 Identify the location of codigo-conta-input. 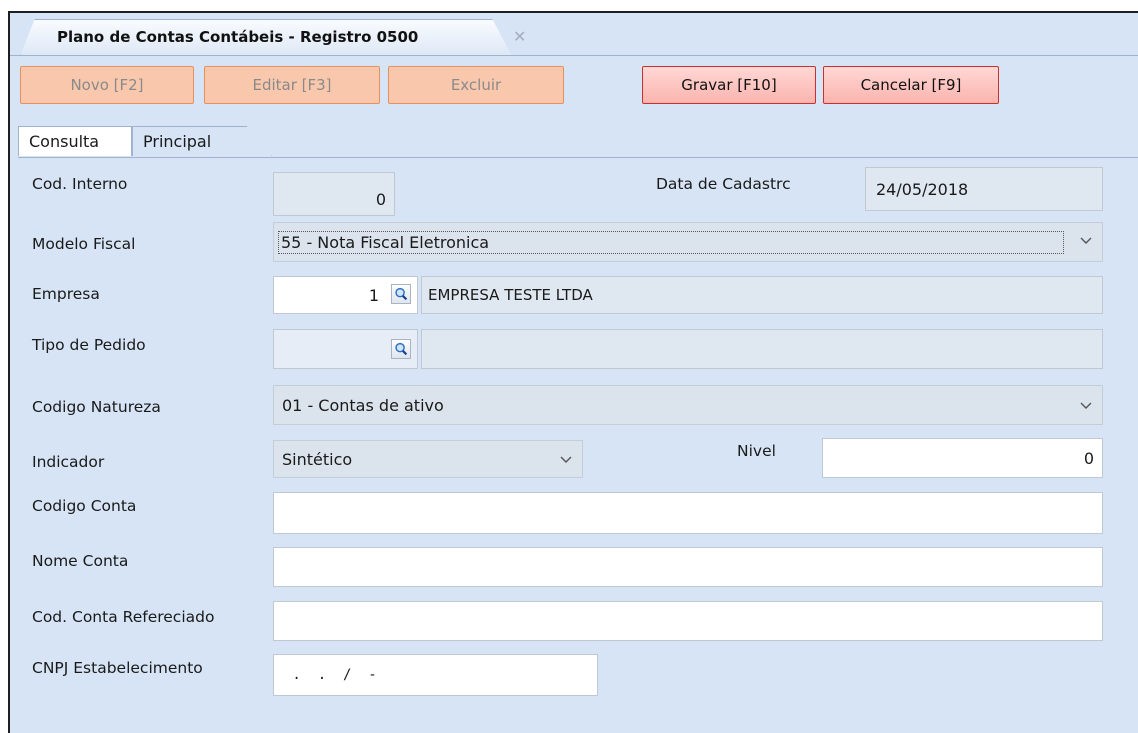
(688, 513).